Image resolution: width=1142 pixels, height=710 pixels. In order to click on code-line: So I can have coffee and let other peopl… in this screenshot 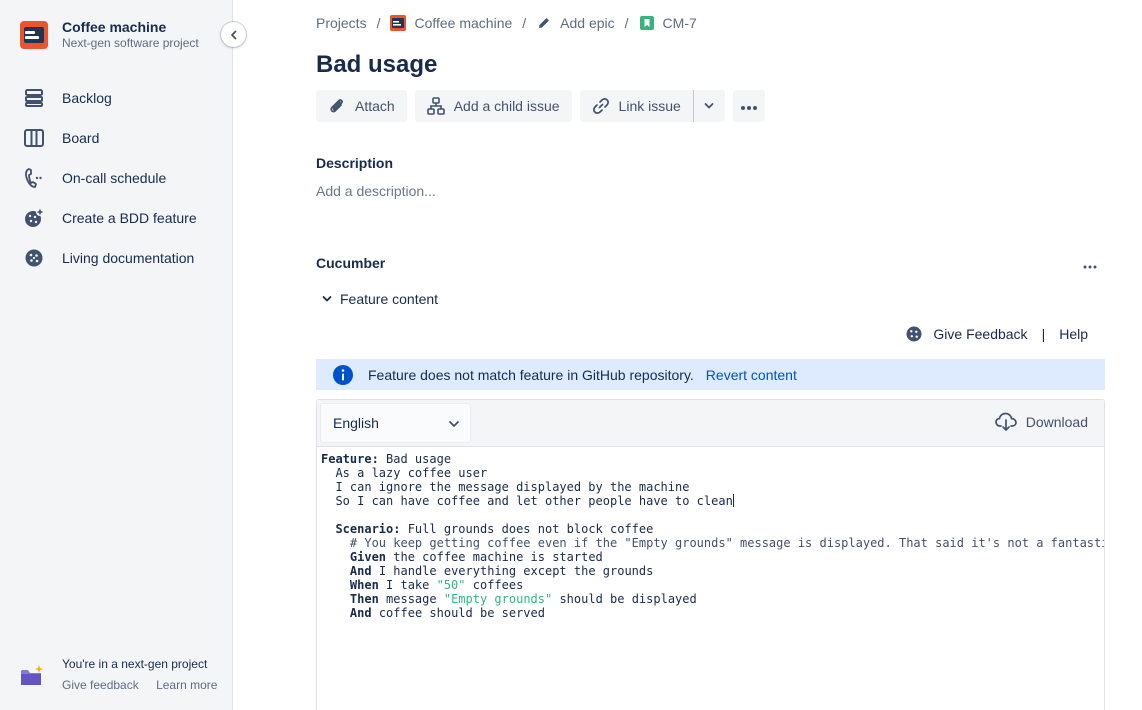, I will do `click(527, 501)`.